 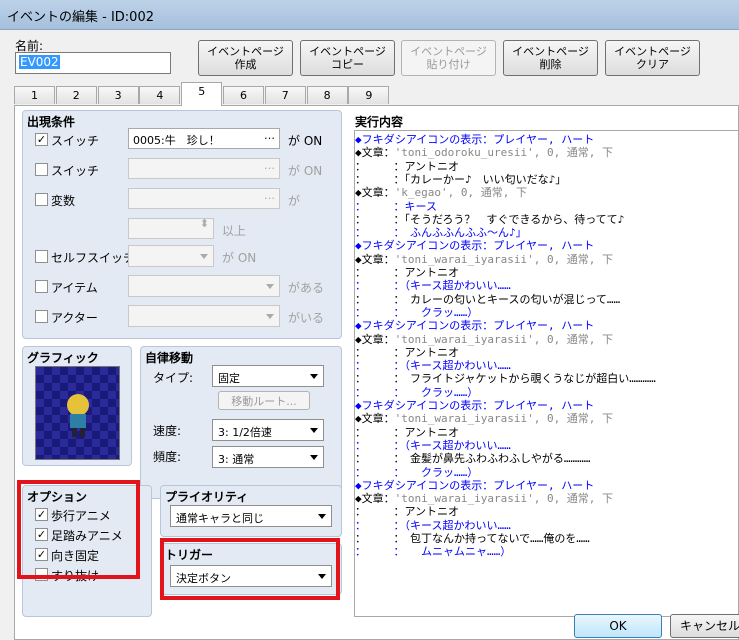 What do you see at coordinates (239, 258) in the screenshot?
I see `selfswitch-suffix: が ON` at bounding box center [239, 258].